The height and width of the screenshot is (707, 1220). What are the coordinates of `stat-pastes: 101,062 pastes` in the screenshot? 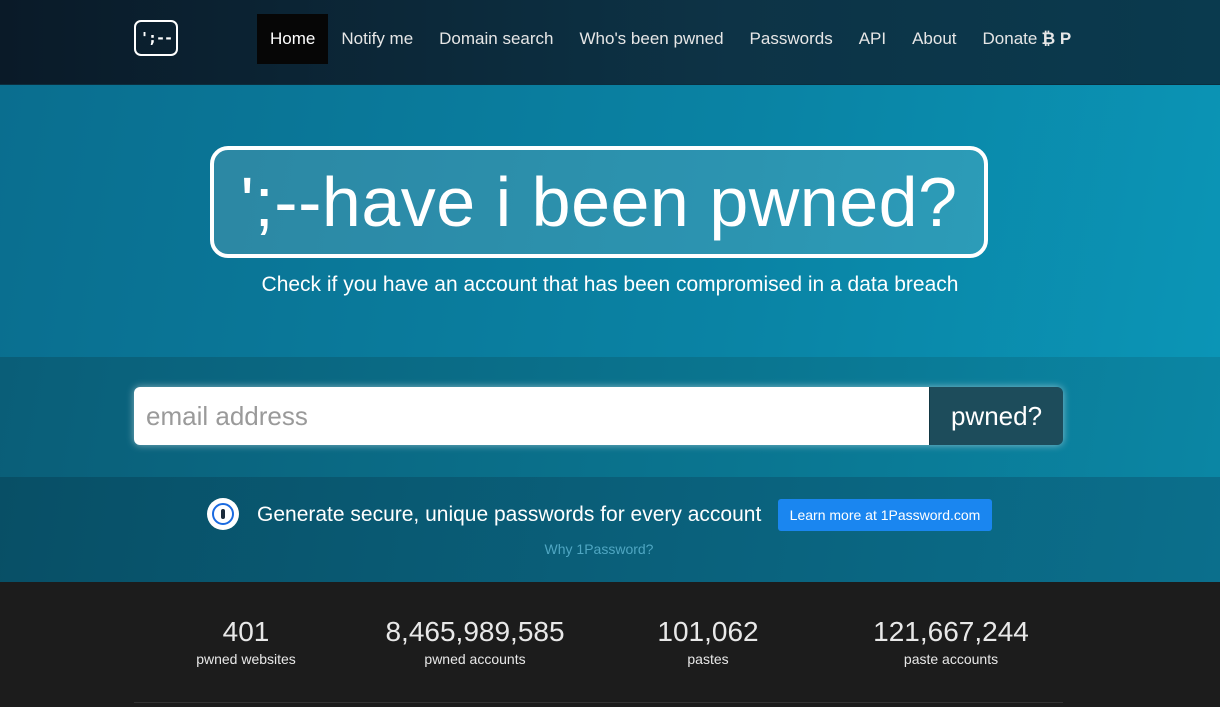 It's located at (708, 641).